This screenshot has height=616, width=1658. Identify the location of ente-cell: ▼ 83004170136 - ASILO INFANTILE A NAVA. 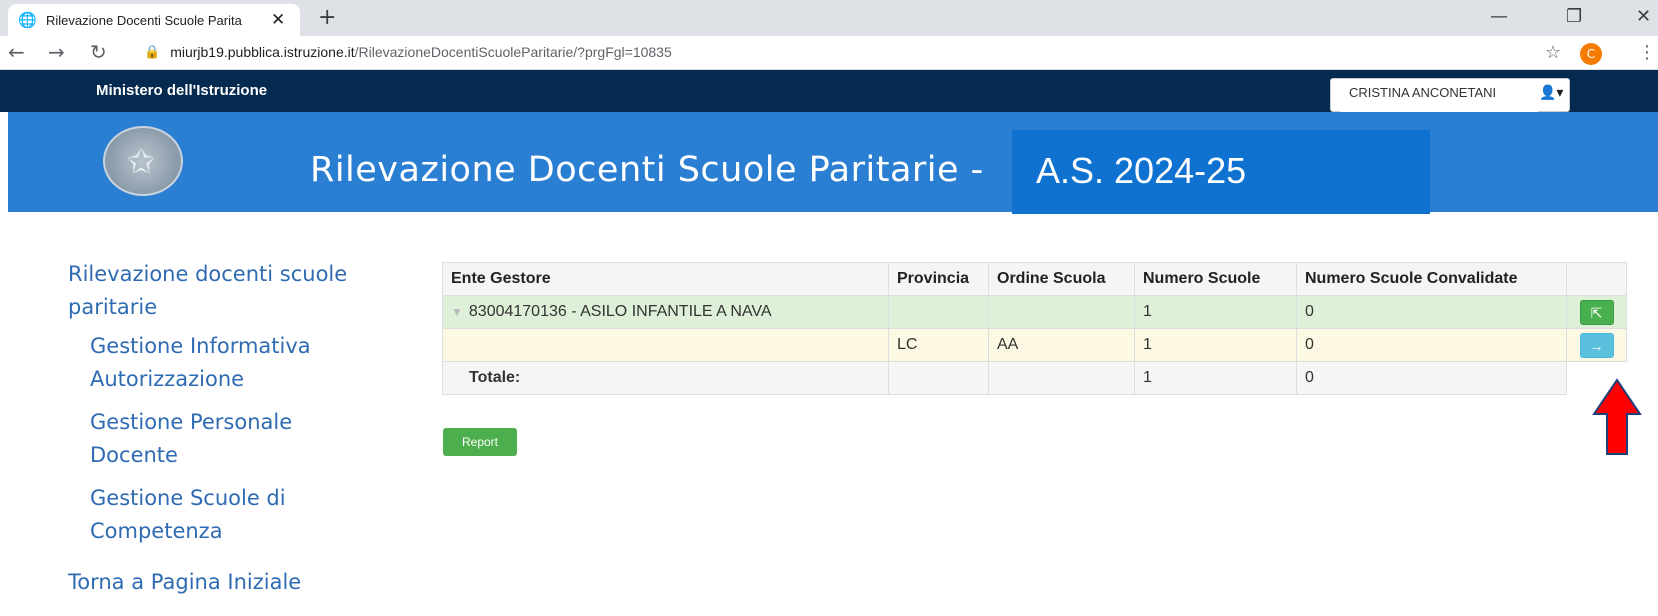
(665, 312).